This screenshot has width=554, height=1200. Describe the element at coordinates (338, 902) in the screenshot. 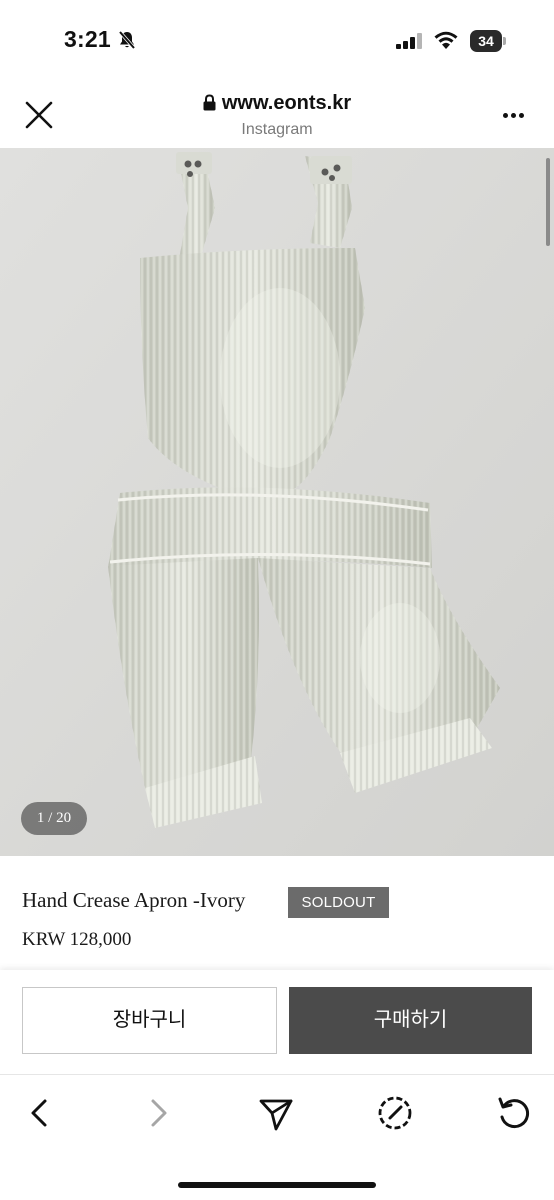

I see `soldout-badge: SOLDOUT` at that location.